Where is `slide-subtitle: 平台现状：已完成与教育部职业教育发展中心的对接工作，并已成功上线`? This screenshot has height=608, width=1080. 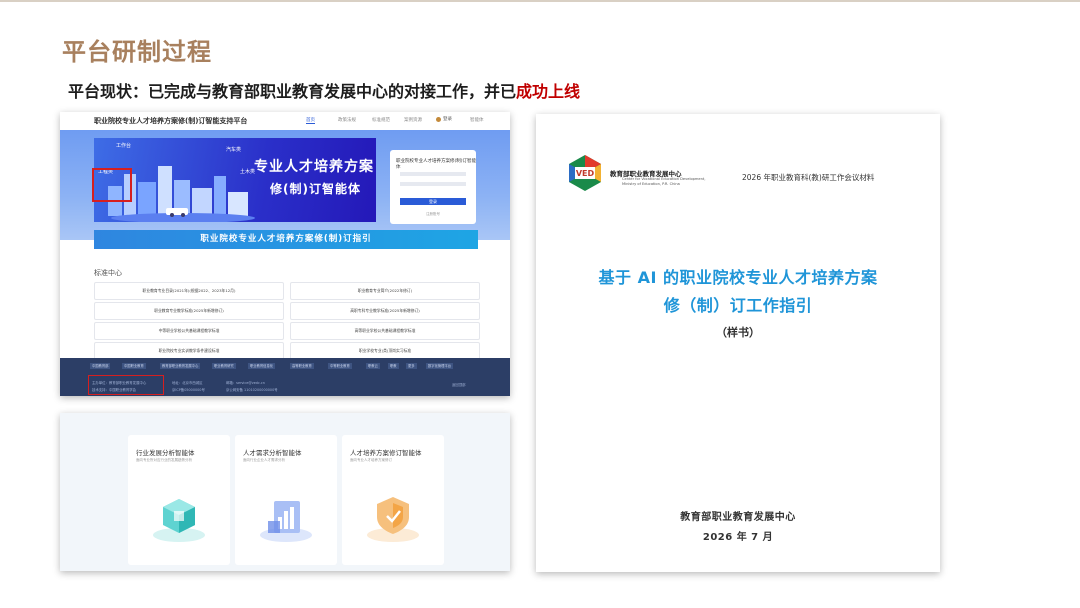
slide-subtitle: 平台现状：已完成与教育部职业教育发展中心的对接工作，并已成功上线 is located at coordinates (324, 90).